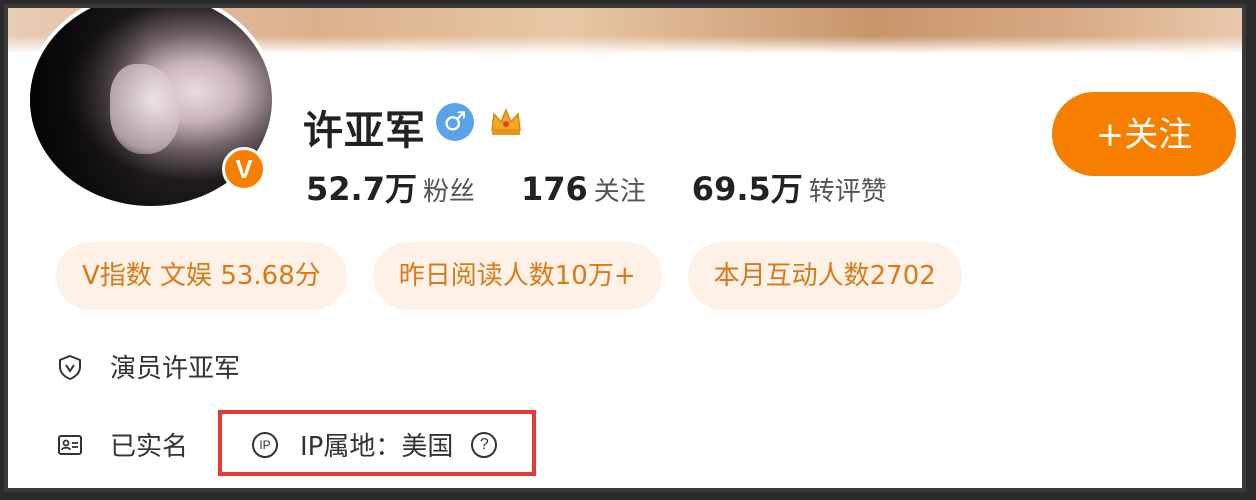  I want to click on stat-following: 176 关注, so click(583, 189).